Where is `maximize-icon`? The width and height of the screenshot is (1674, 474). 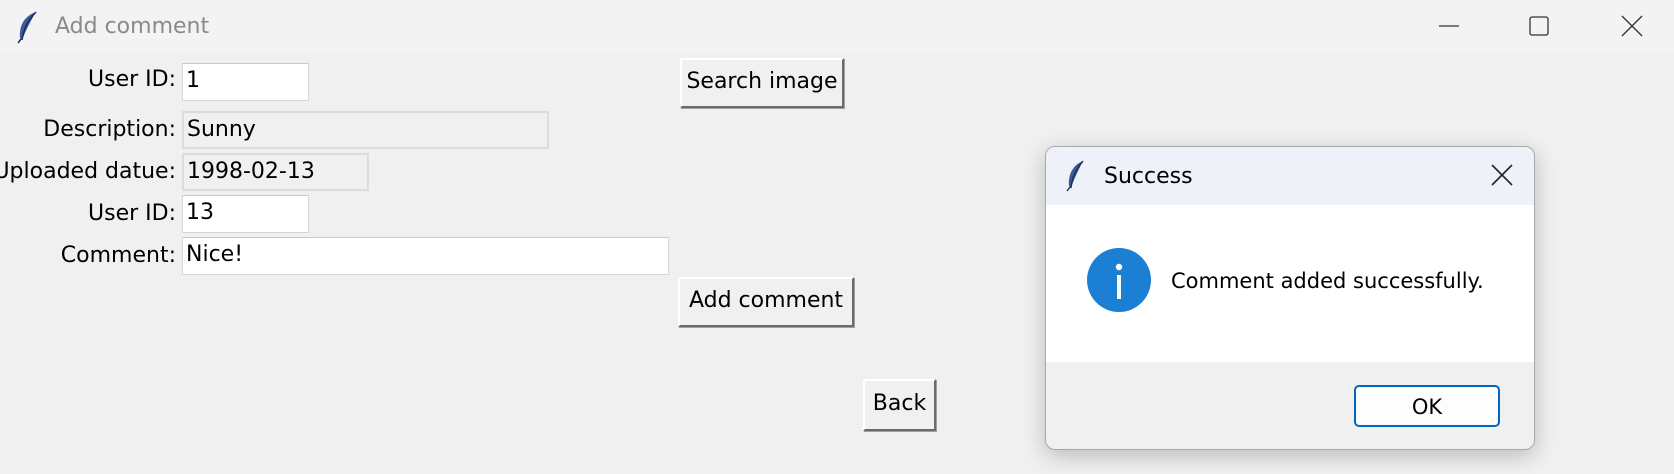
maximize-icon is located at coordinates (1539, 26).